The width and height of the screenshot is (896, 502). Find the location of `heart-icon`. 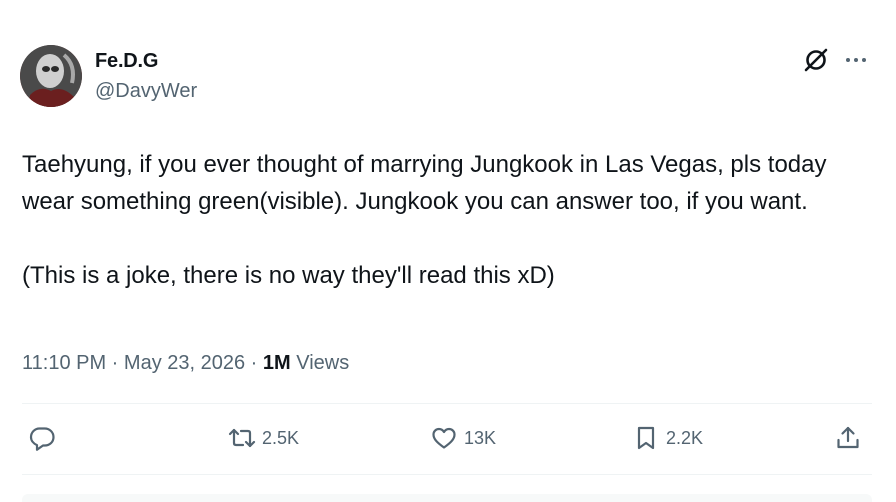

heart-icon is located at coordinates (444, 438).